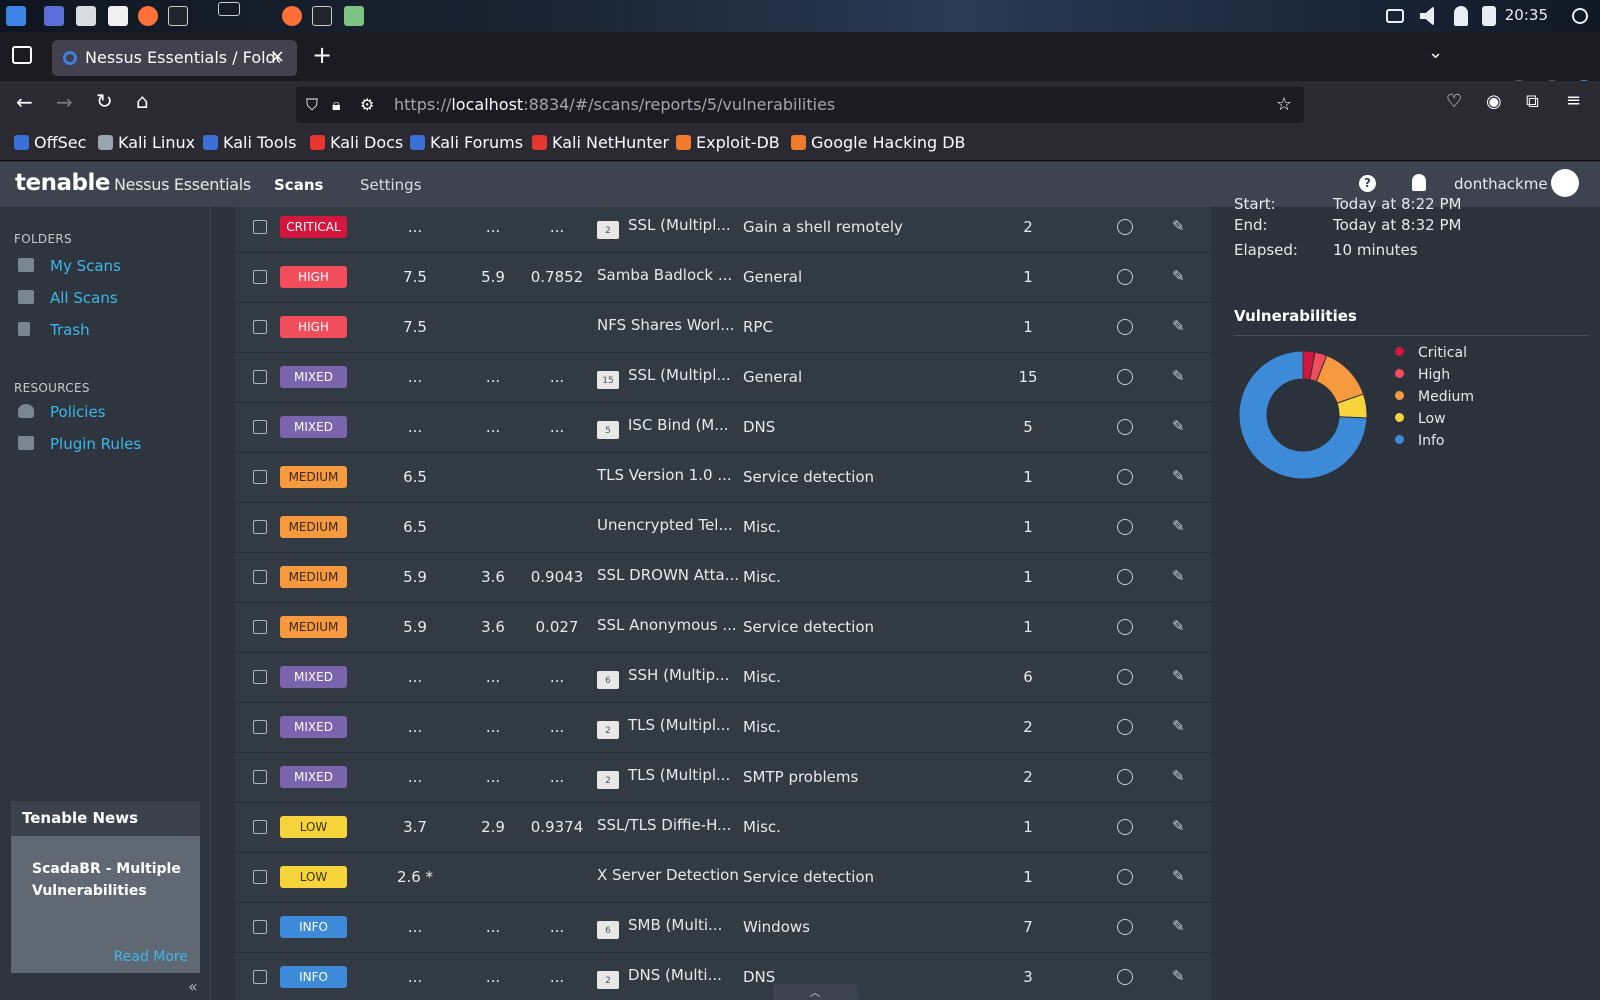  I want to click on firefox-window-icon, so click(292, 16).